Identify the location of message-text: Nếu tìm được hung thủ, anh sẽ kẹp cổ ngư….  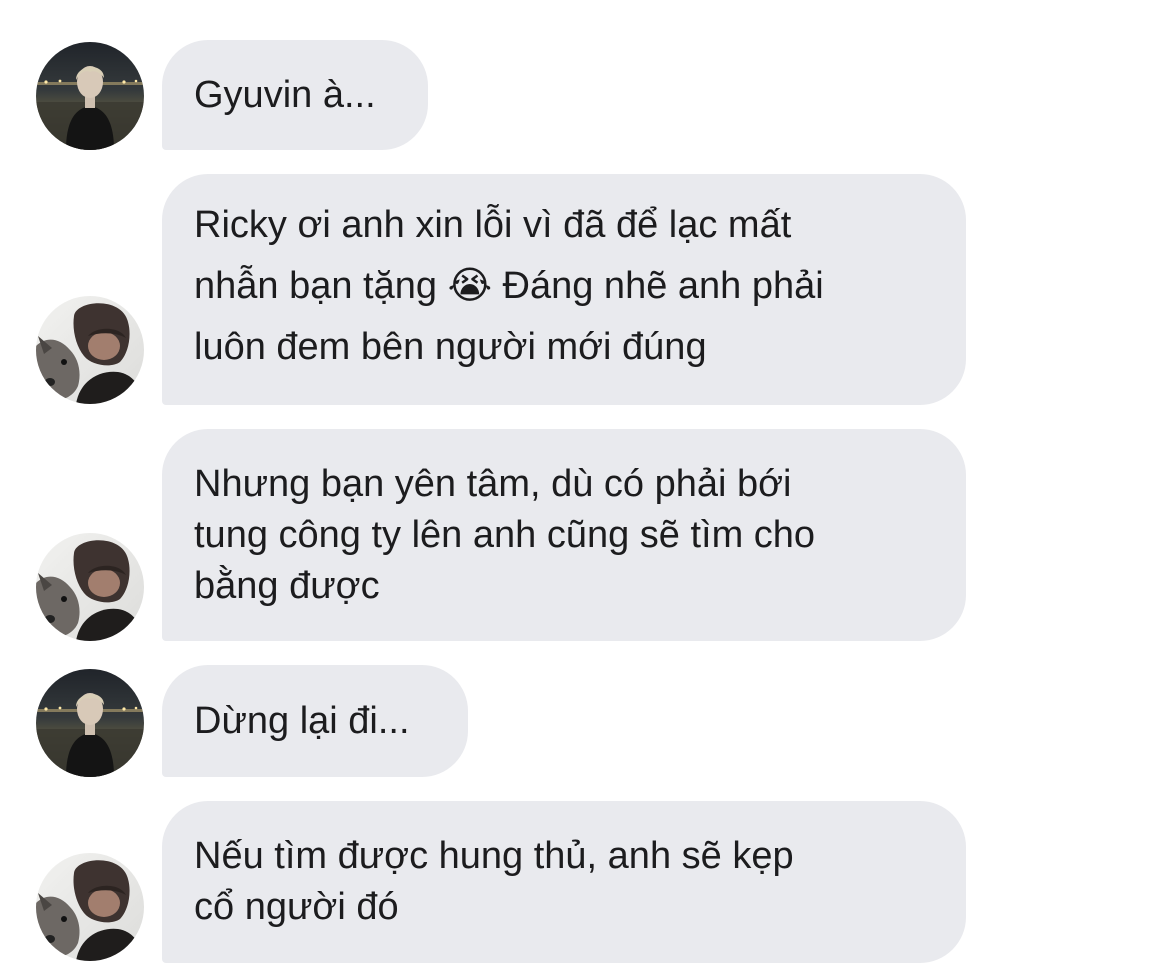
(494, 881).